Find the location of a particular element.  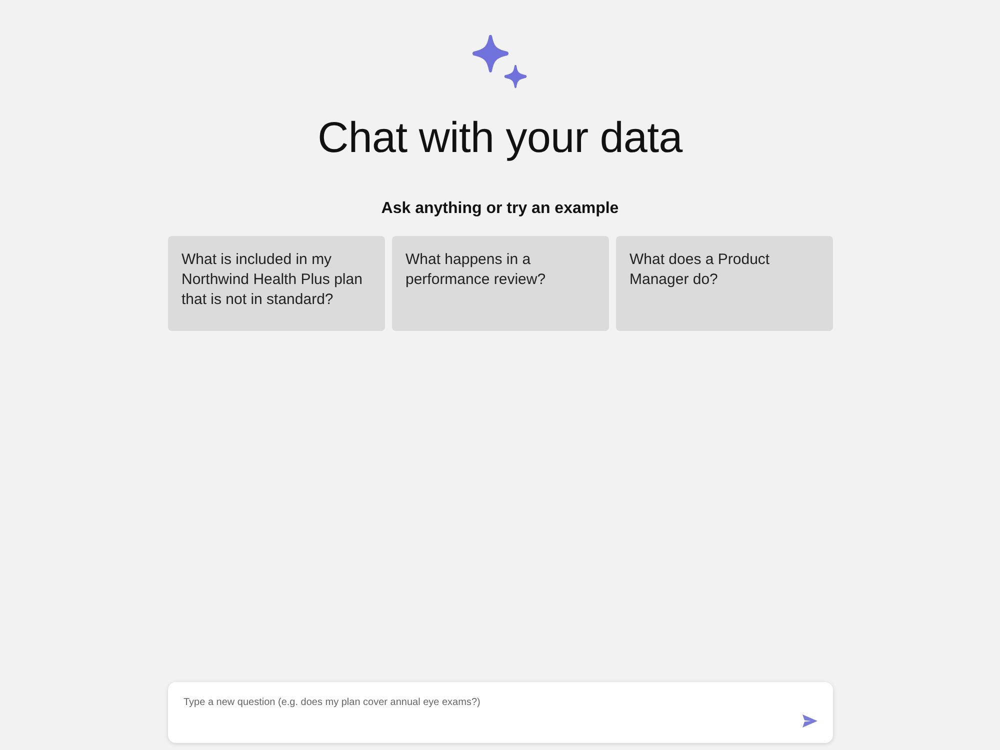

question-field: Type a new question (e.g. does my plan cover annual eye exams?) is located at coordinates (500, 712).